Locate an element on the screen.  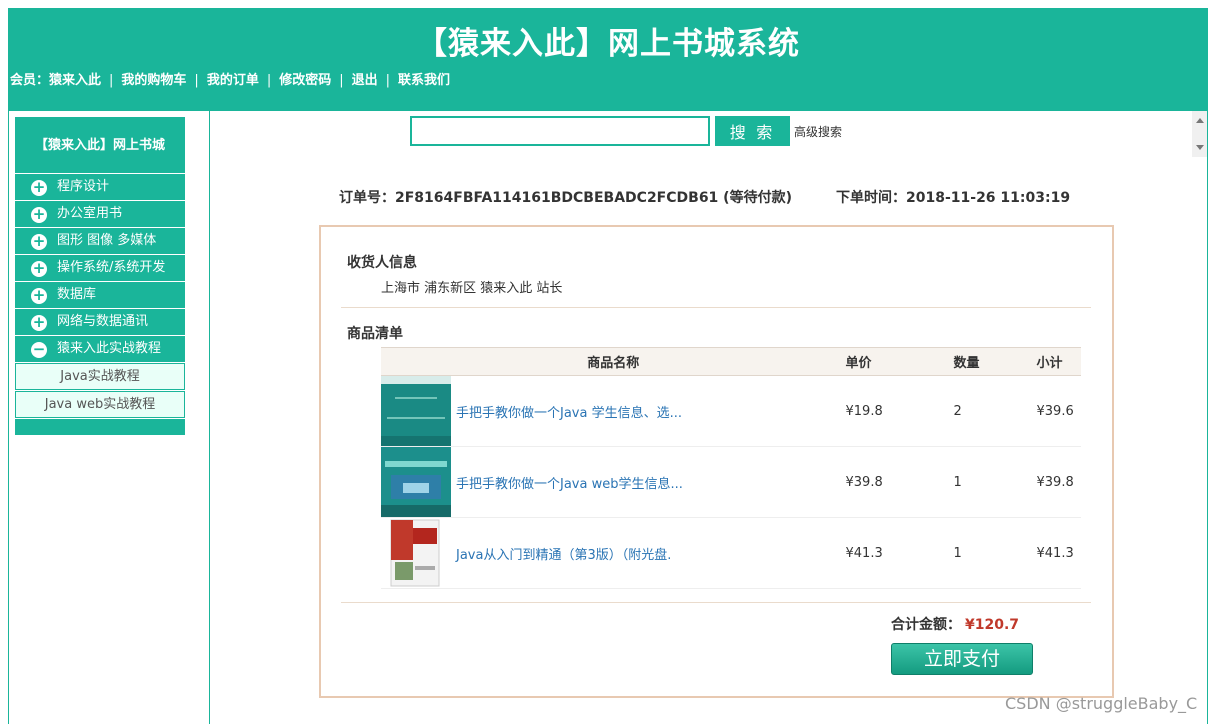
scroll-up-icon is located at coordinates (1200, 120).